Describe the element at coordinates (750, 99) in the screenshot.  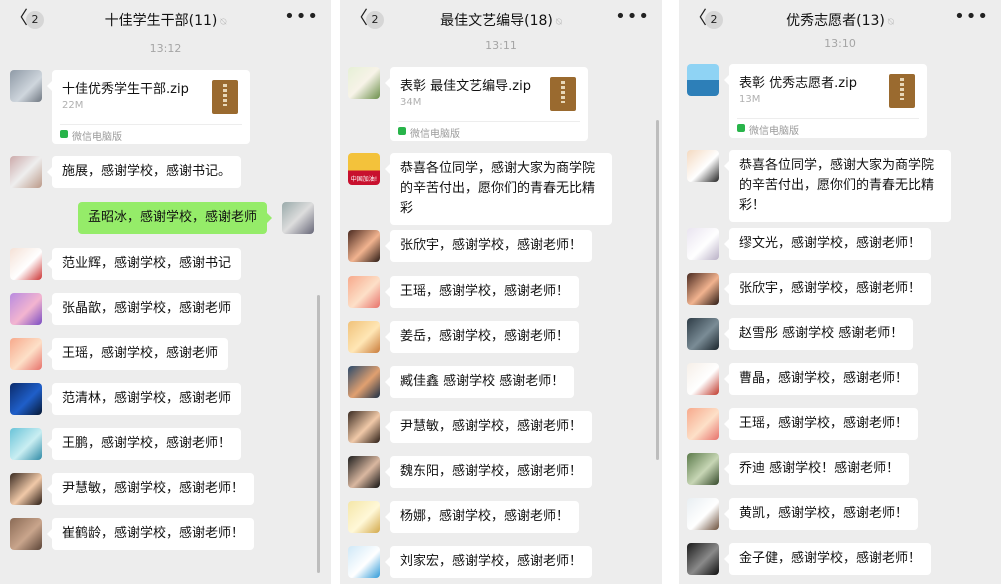
I see `file-size: 13M` at that location.